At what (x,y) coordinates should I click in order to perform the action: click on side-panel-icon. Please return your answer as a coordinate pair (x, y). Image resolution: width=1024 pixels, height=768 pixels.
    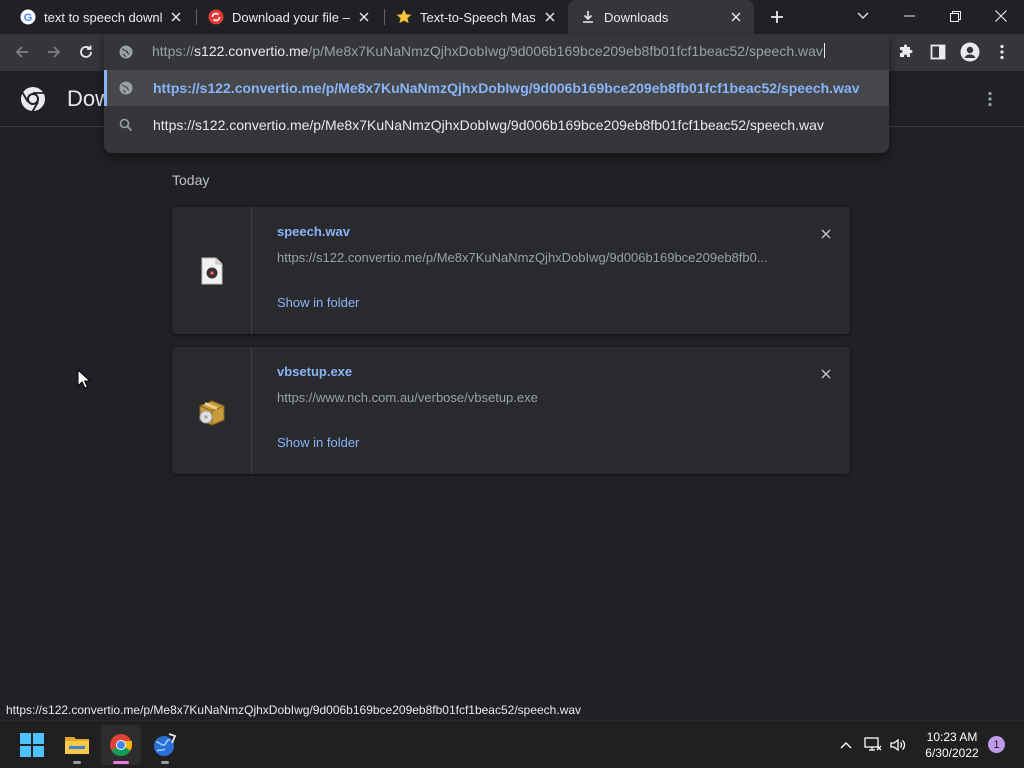
    Looking at the image, I should click on (938, 52).